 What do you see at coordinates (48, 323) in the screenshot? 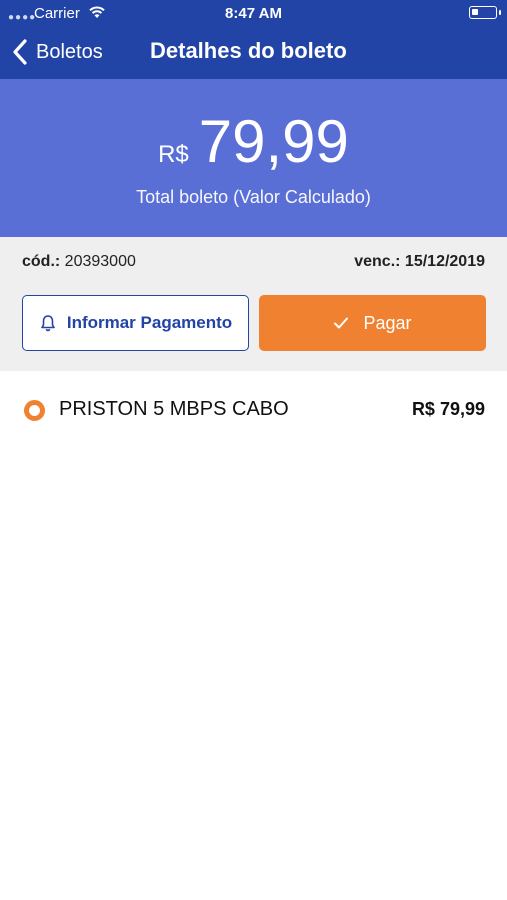
I see `bell-icon` at bounding box center [48, 323].